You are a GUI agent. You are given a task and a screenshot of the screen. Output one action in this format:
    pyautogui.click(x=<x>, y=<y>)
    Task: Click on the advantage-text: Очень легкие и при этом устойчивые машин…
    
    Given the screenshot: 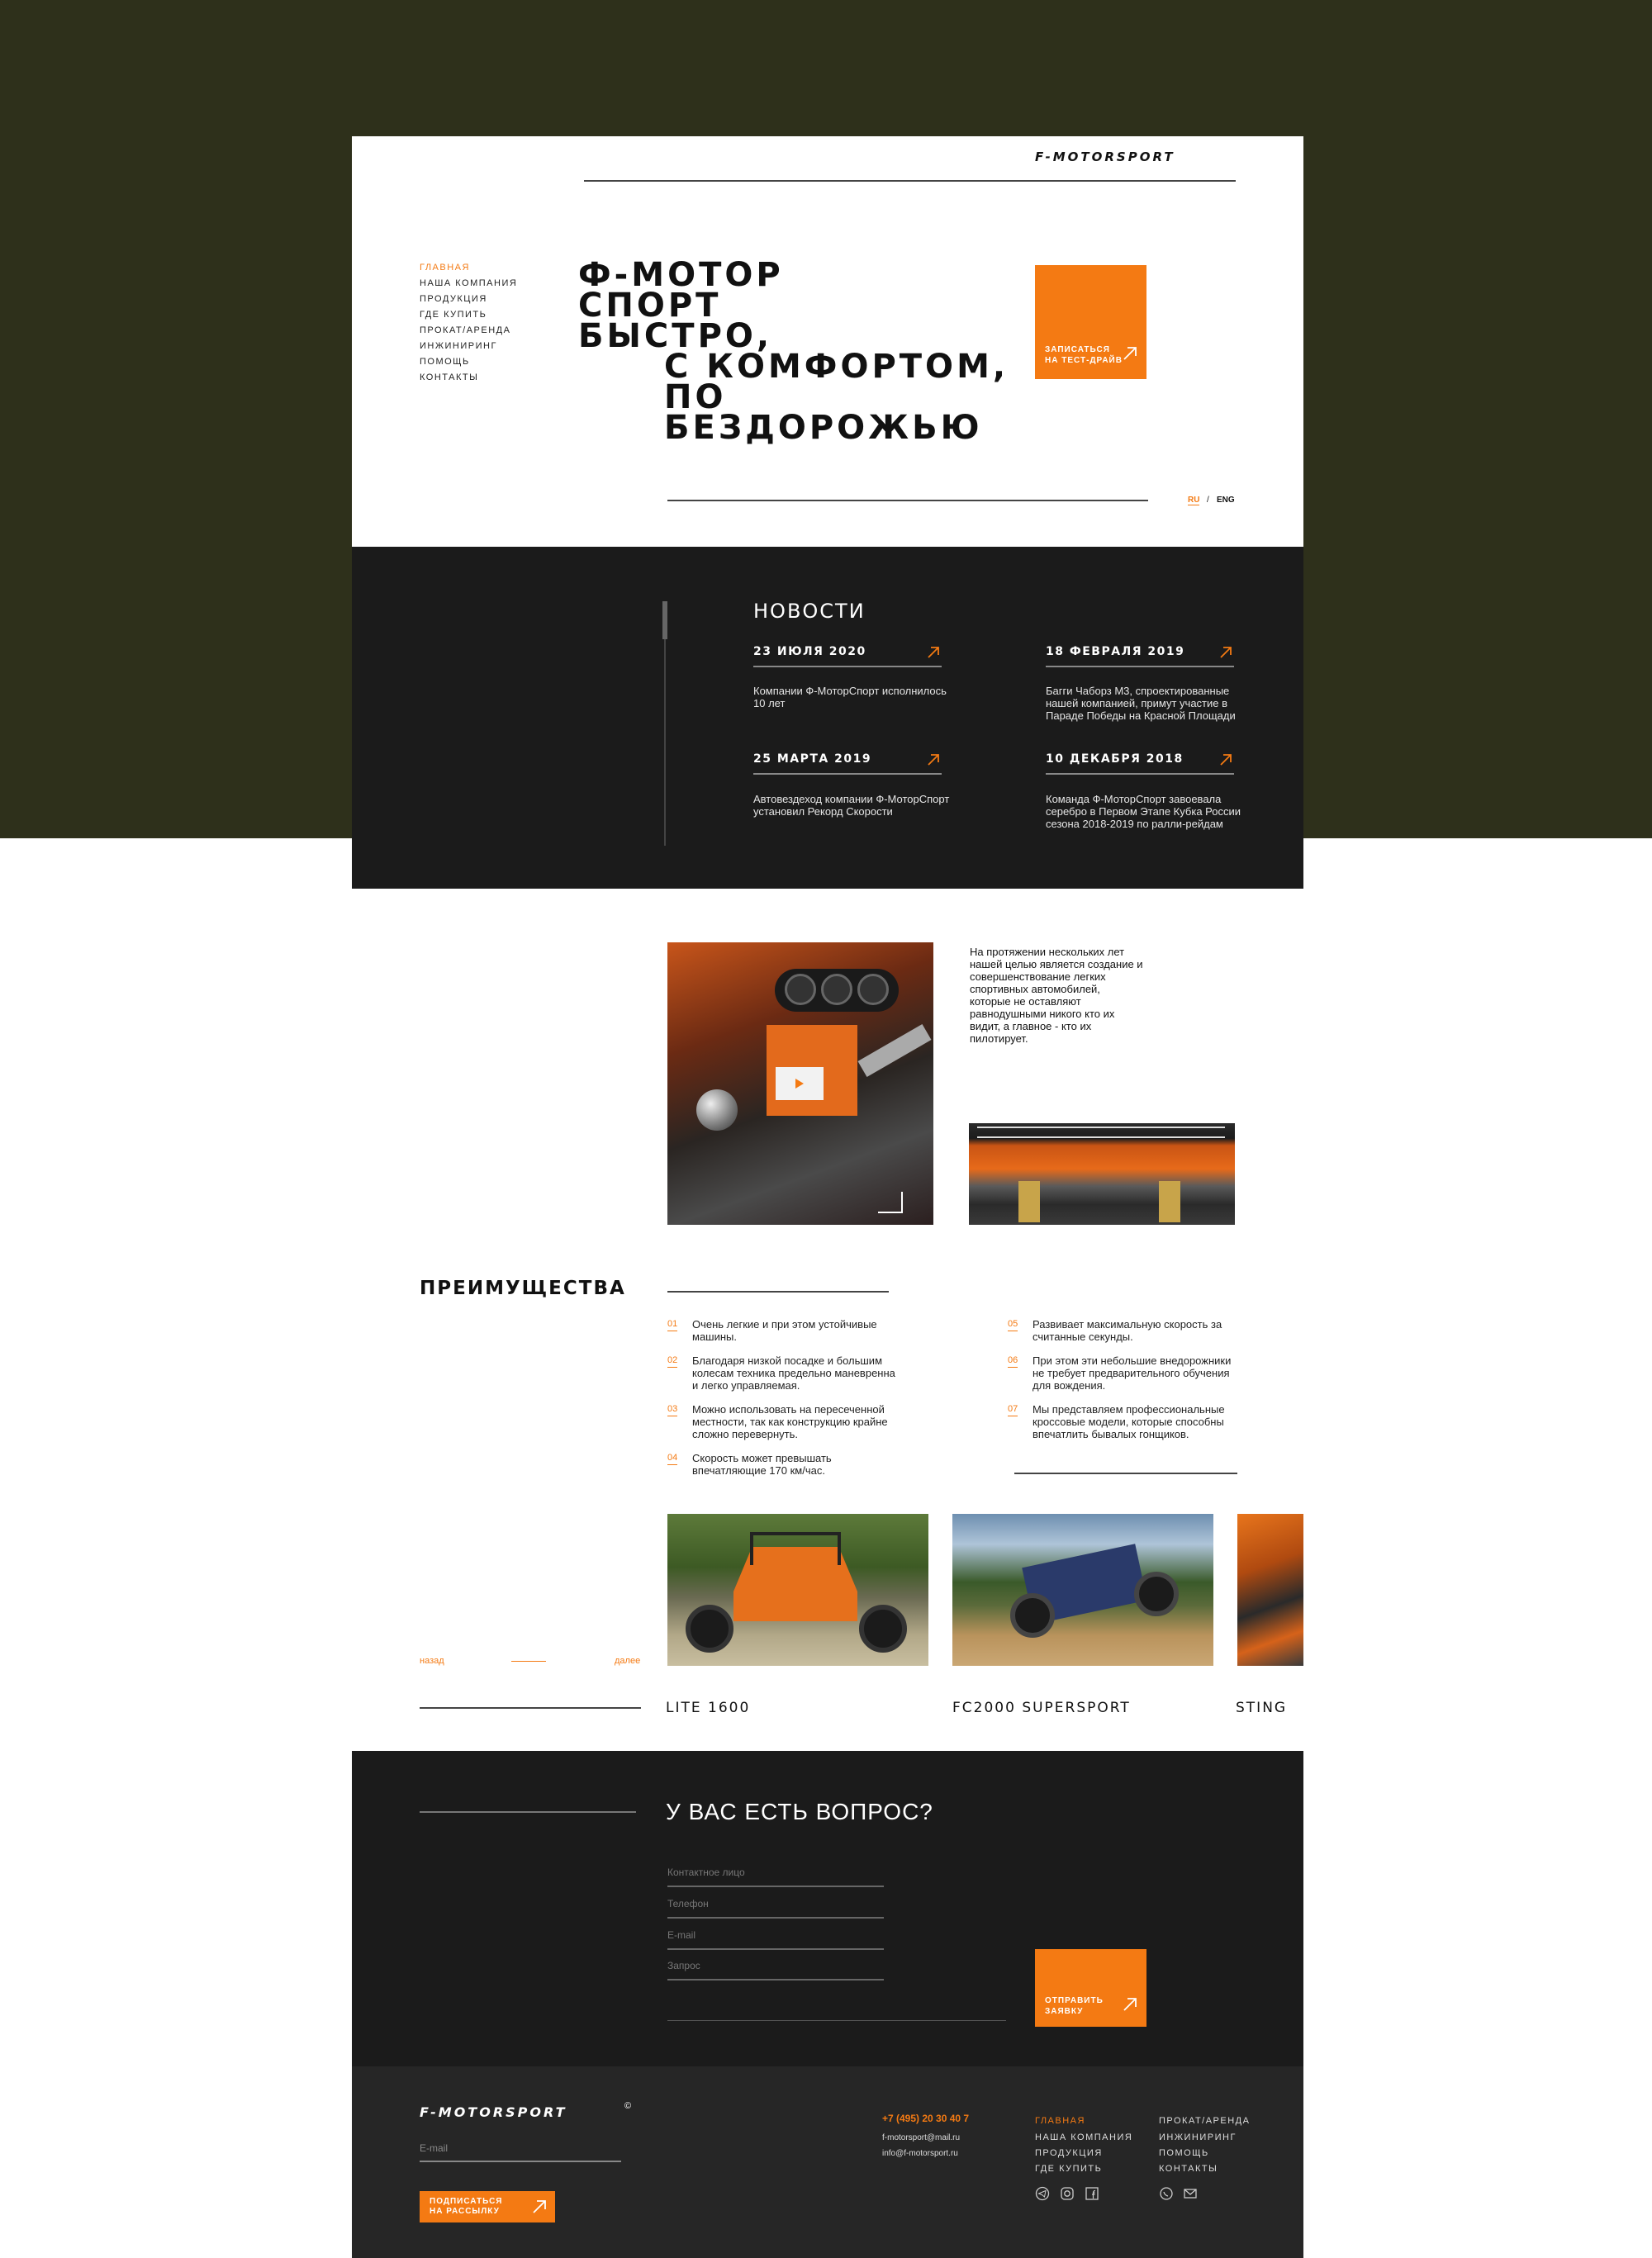 What is the action you would take?
    pyautogui.click(x=784, y=1330)
    